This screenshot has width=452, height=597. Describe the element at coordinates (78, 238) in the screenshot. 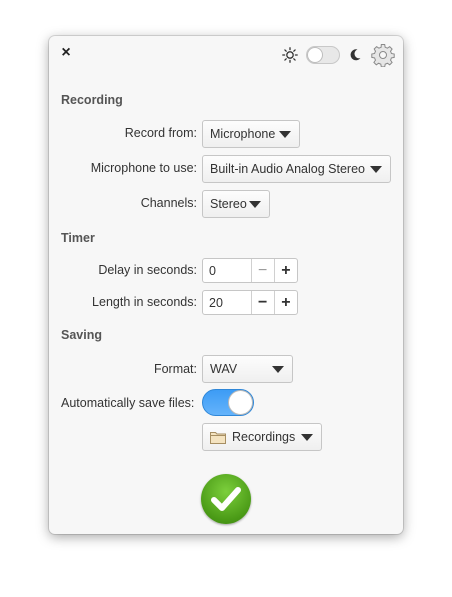

I see `timer-section-title: Timer` at that location.